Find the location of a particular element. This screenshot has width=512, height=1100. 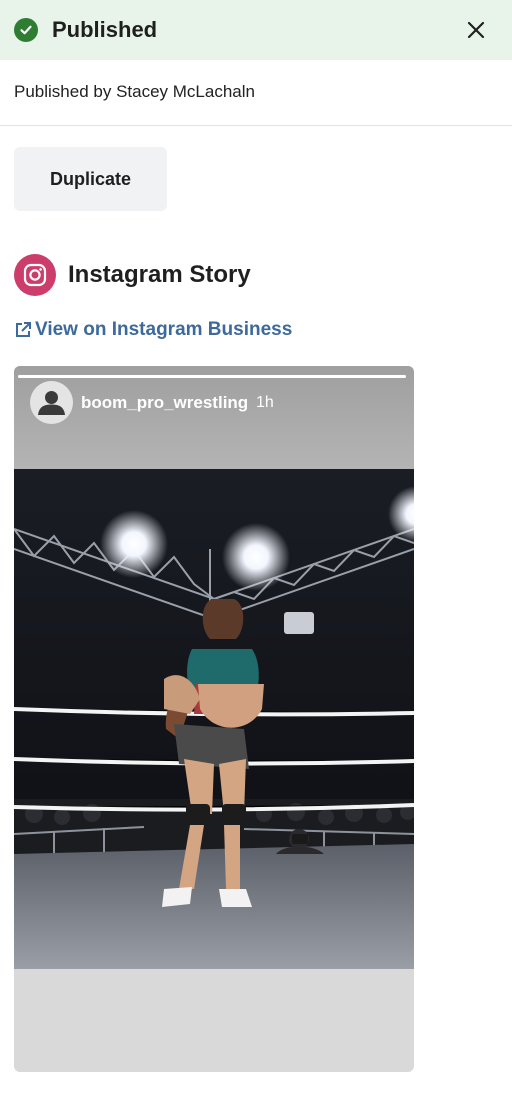

close-icon is located at coordinates (476, 30).